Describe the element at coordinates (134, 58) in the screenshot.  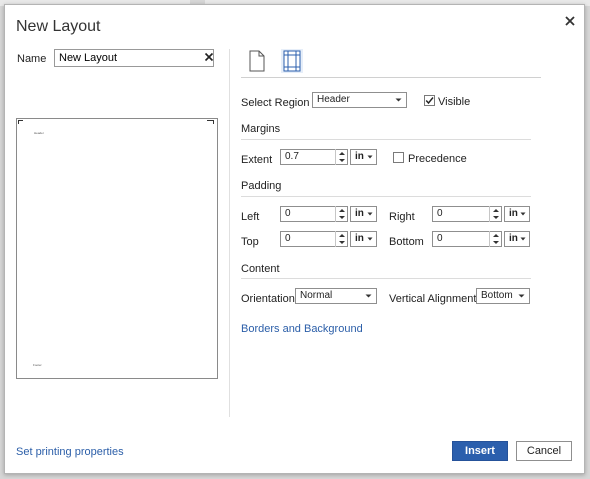
I see `name-input` at that location.